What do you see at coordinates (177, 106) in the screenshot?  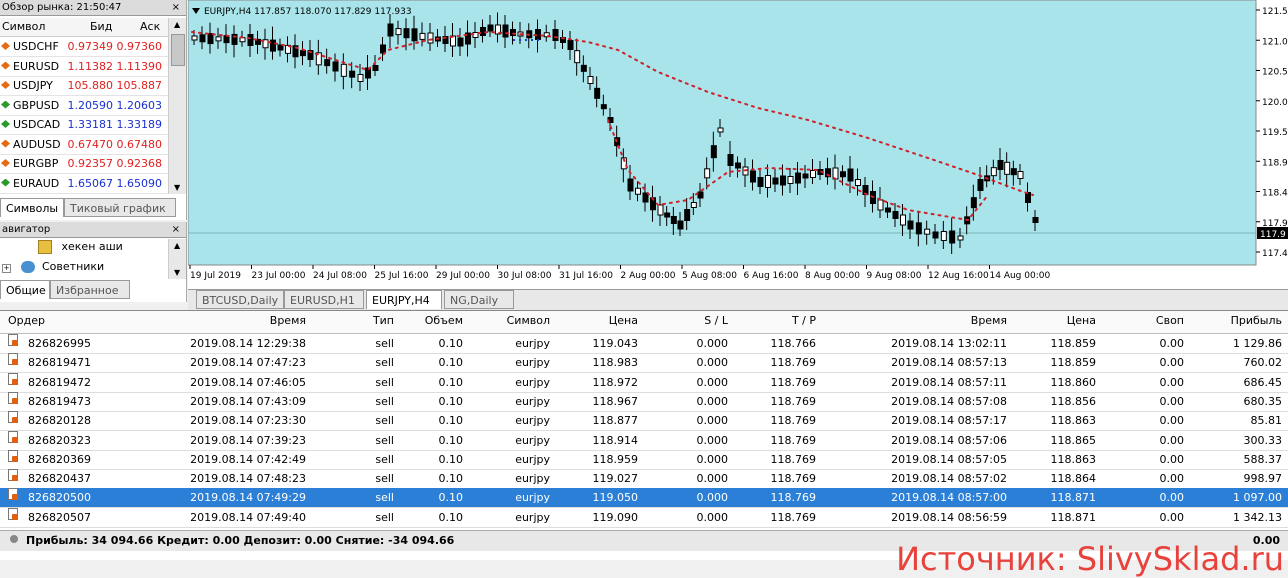 I see `market-watch-scrollbar: ▲ ▼` at bounding box center [177, 106].